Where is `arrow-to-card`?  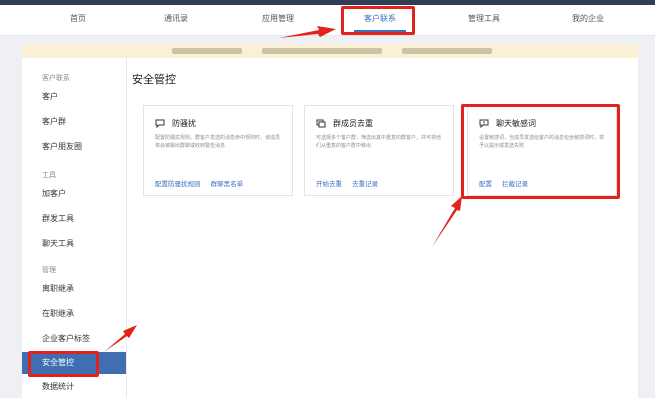
arrow-to-card is located at coordinates (447, 221).